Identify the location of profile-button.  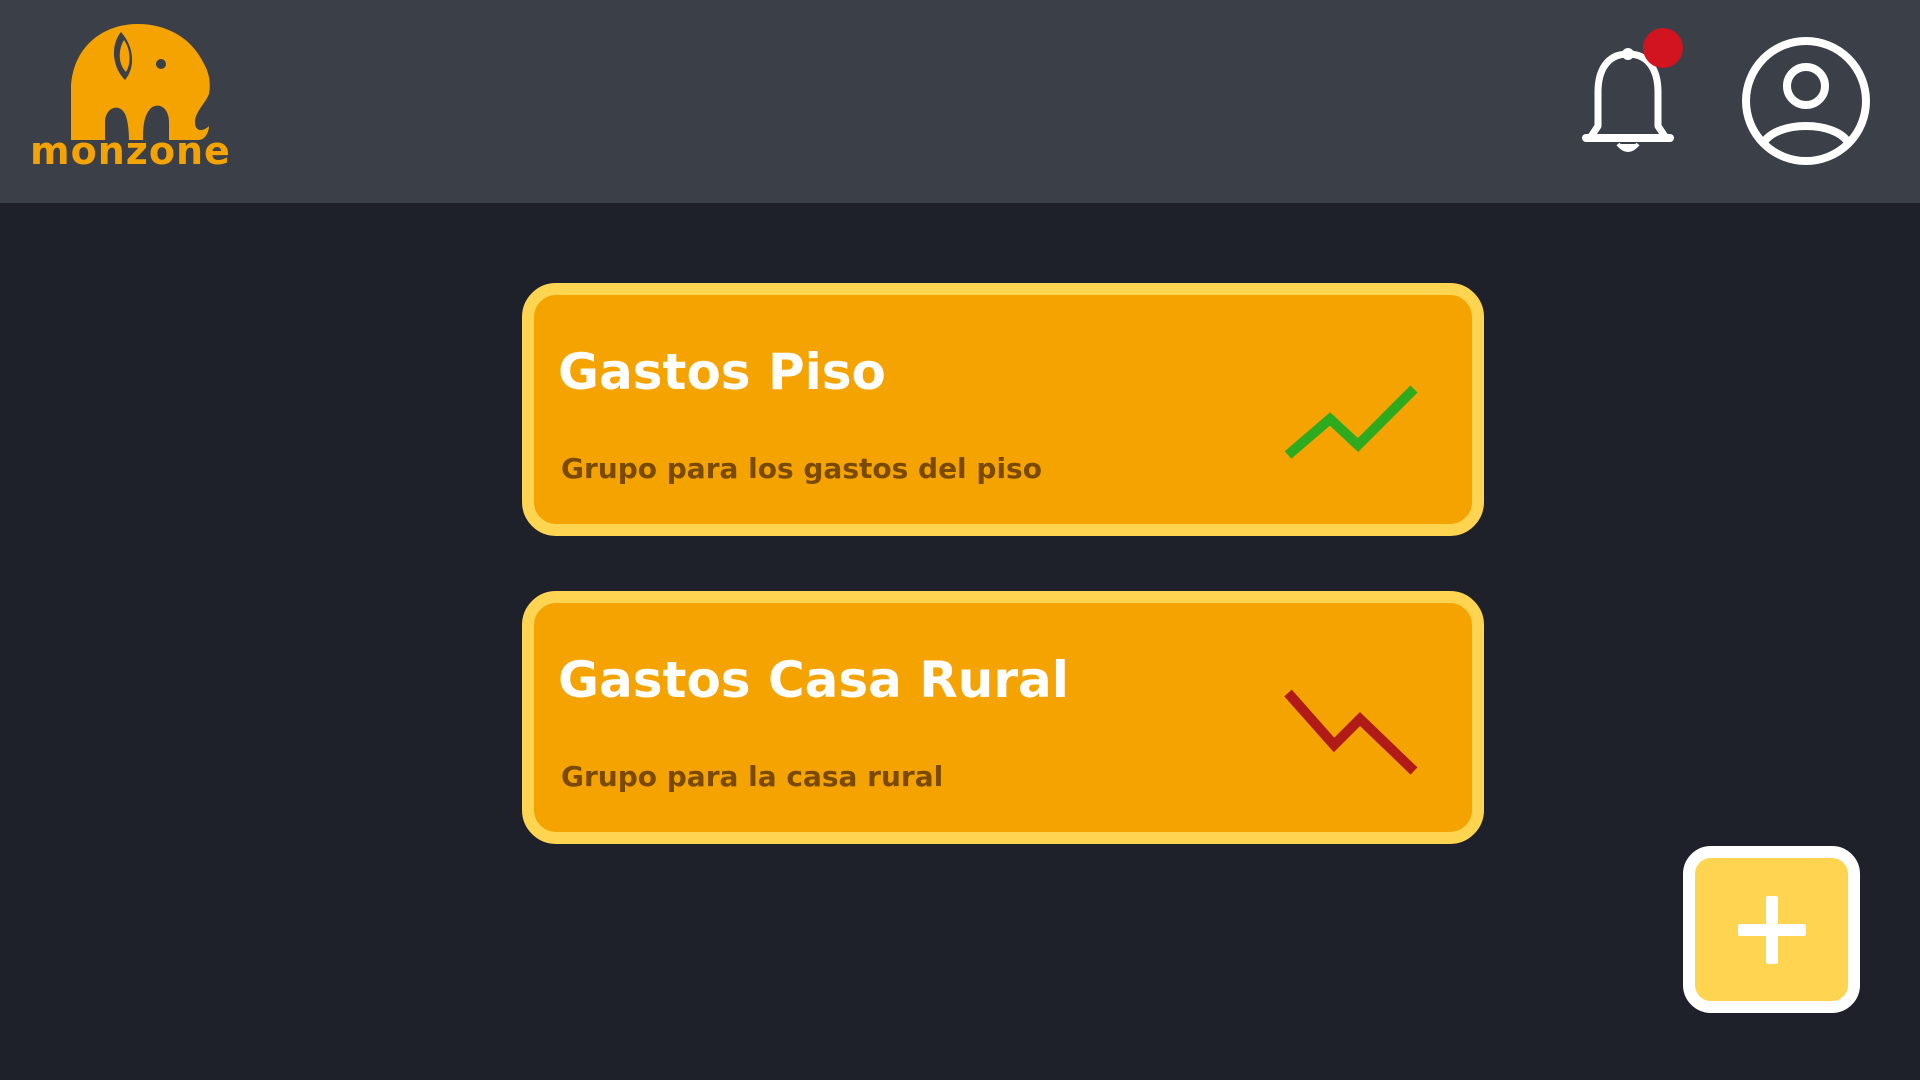
(1806, 101).